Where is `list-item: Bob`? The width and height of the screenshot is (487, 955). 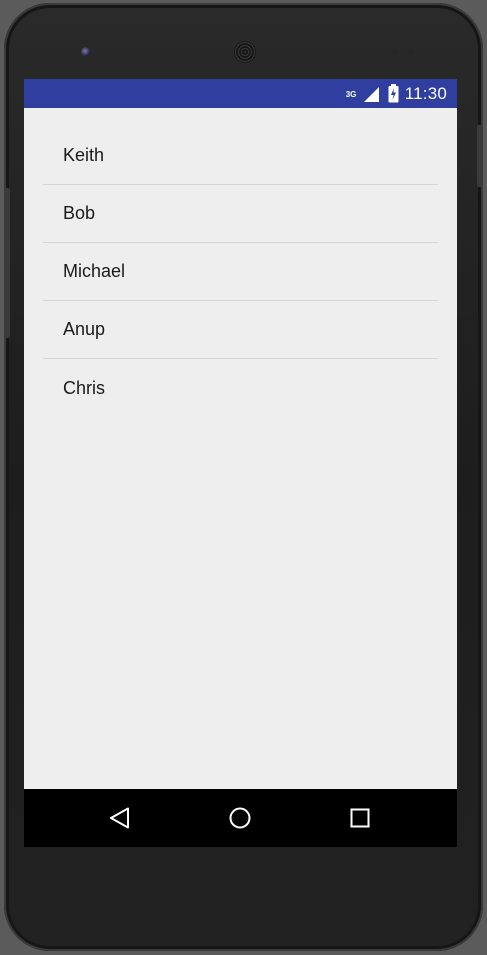
list-item: Bob is located at coordinates (240, 214).